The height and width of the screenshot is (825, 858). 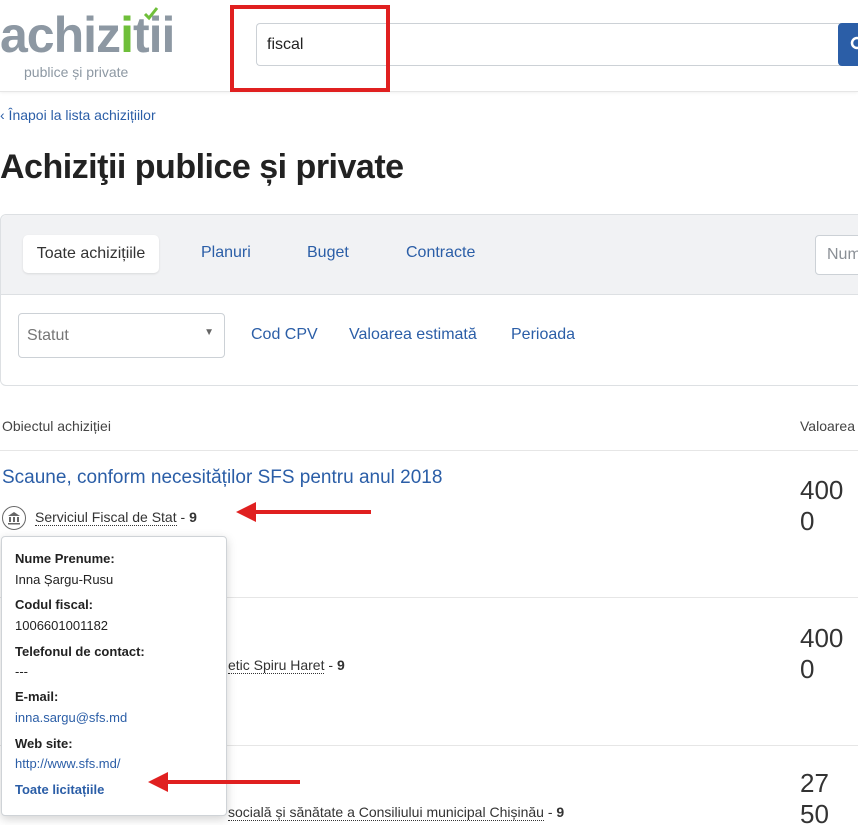 What do you see at coordinates (814, 796) in the screenshot?
I see `procurement-value: 27 50` at bounding box center [814, 796].